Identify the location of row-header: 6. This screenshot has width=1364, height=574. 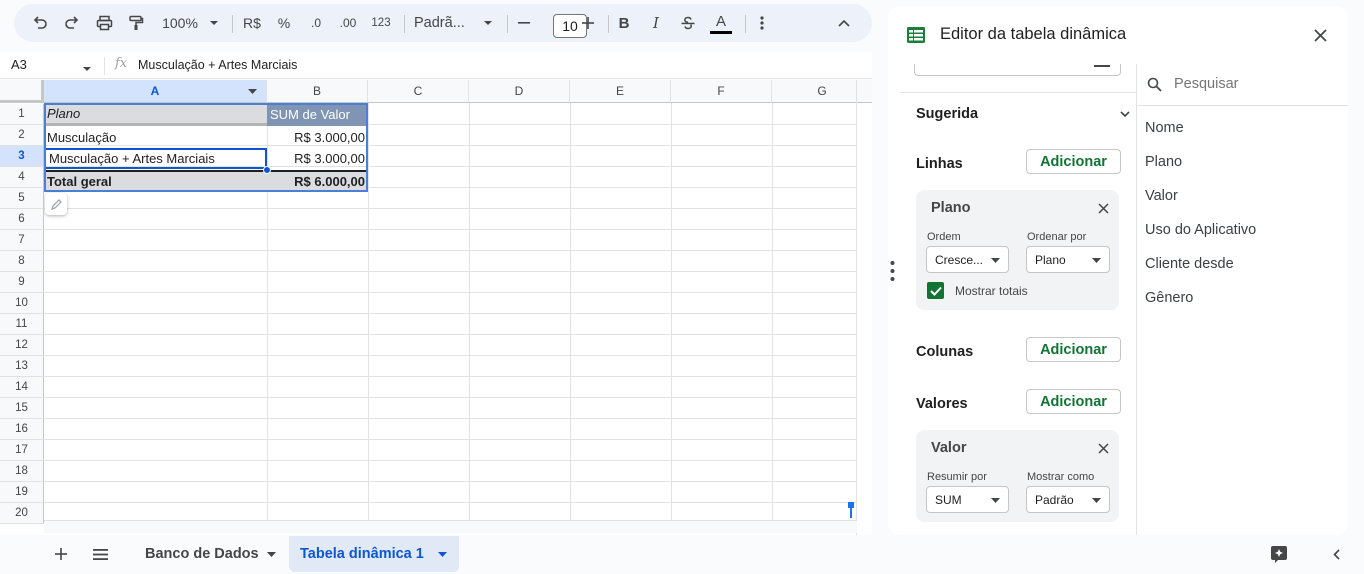
(22, 219).